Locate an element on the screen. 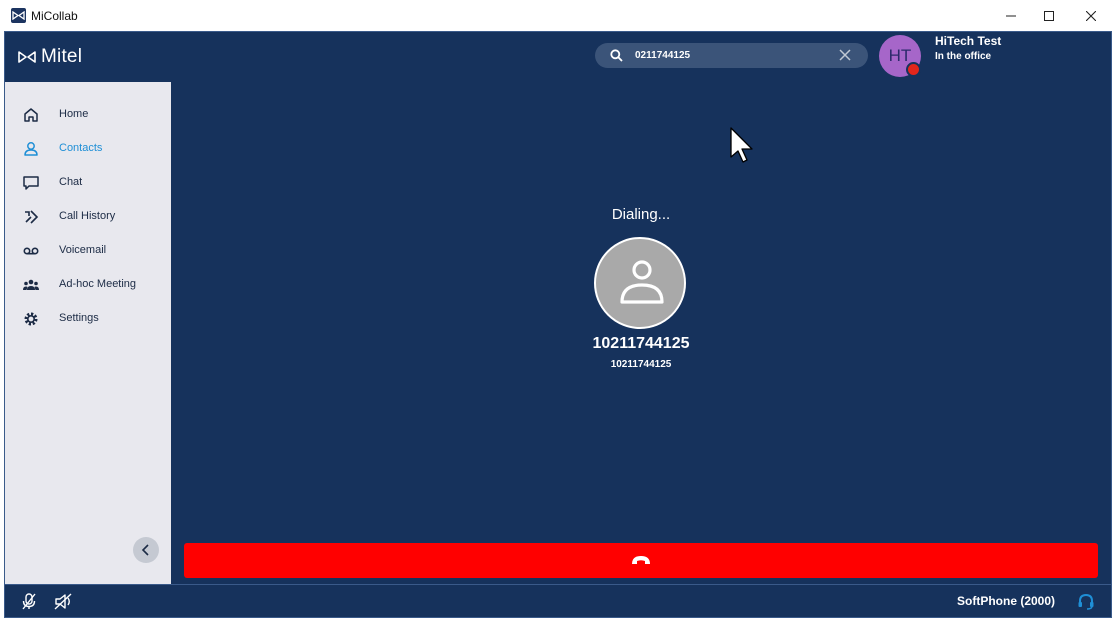 Image resolution: width=1116 pixels, height=622 pixels. chevron-left-icon is located at coordinates (145, 550).